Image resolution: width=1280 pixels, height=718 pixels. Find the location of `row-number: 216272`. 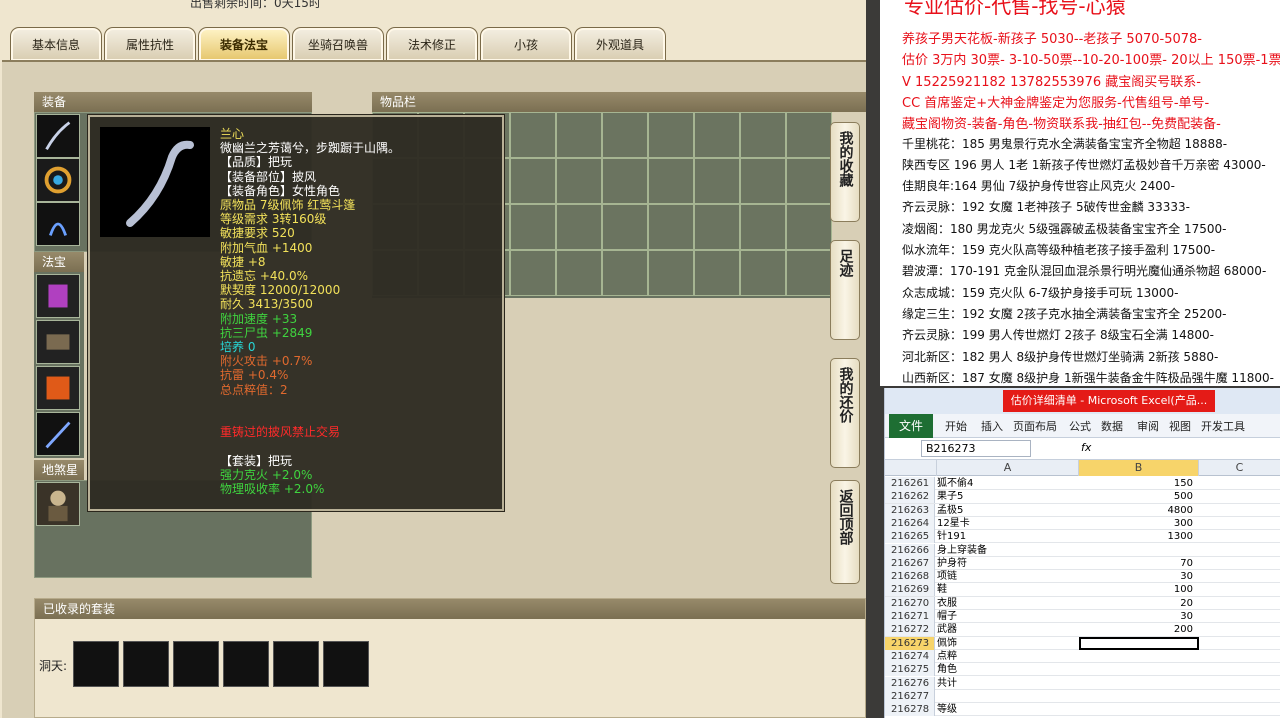

row-number: 216272 is located at coordinates (910, 630).